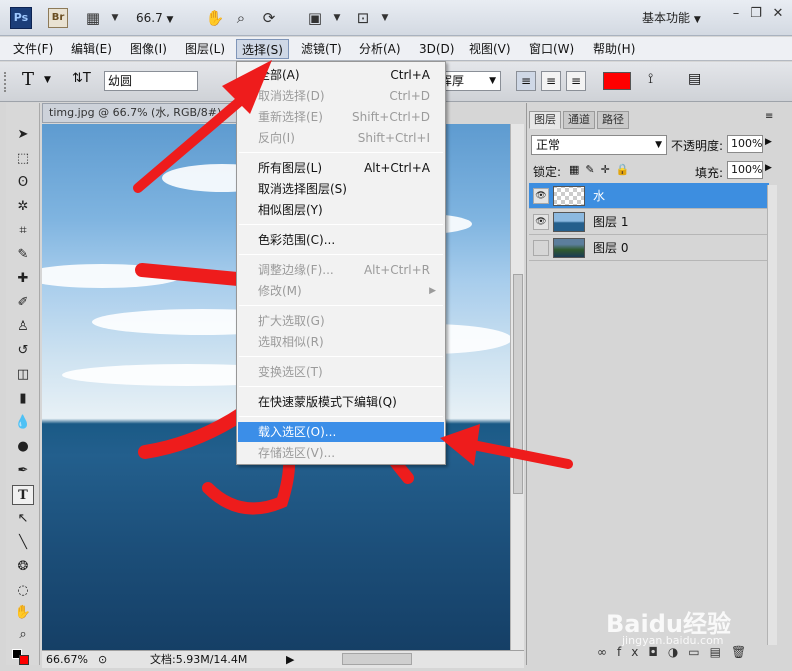 The width and height of the screenshot is (792, 671). Describe the element at coordinates (290, 660) in the screenshot. I see `status-menu-arrow: ▶` at that location.